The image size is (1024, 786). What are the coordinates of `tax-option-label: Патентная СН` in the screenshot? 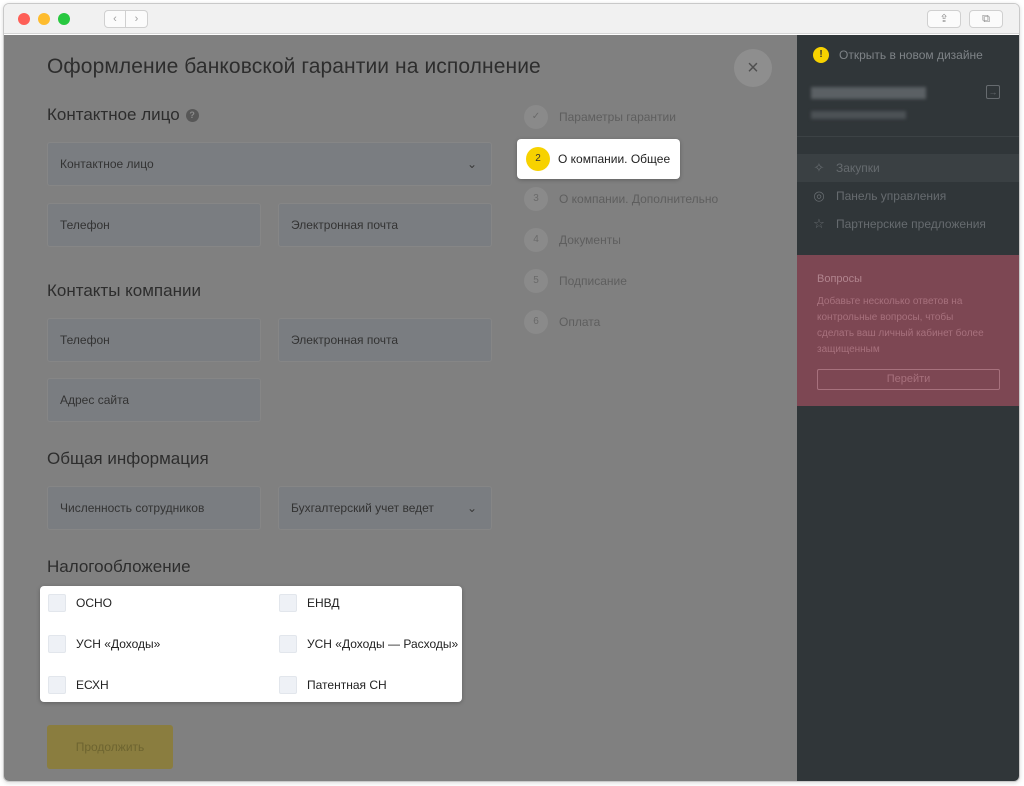 It's located at (347, 685).